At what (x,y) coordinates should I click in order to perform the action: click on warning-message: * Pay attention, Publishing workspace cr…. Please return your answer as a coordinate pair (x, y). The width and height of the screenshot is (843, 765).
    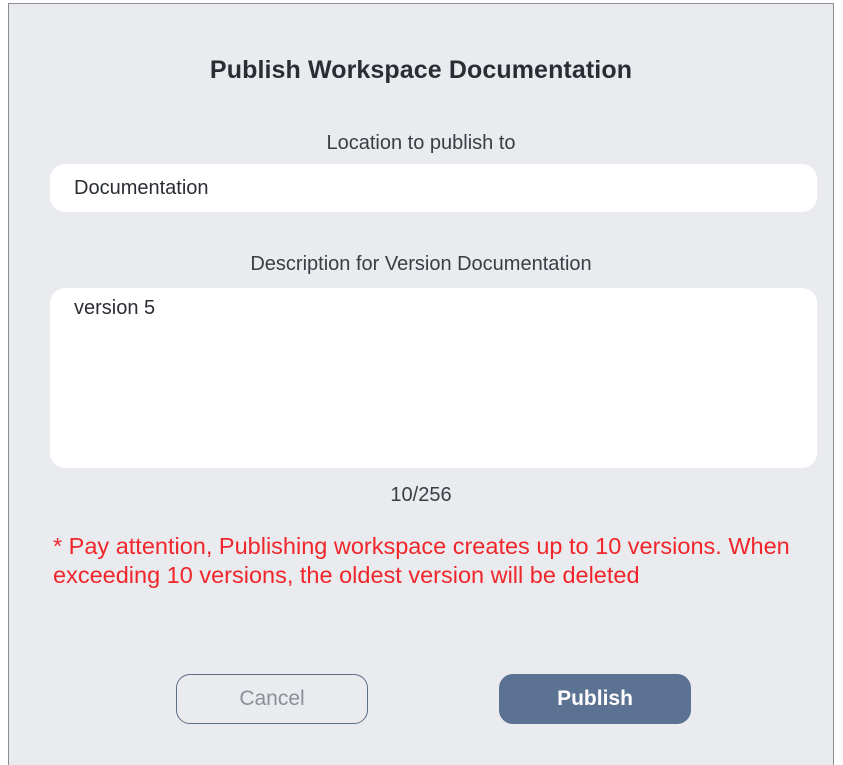
    Looking at the image, I should click on (421, 560).